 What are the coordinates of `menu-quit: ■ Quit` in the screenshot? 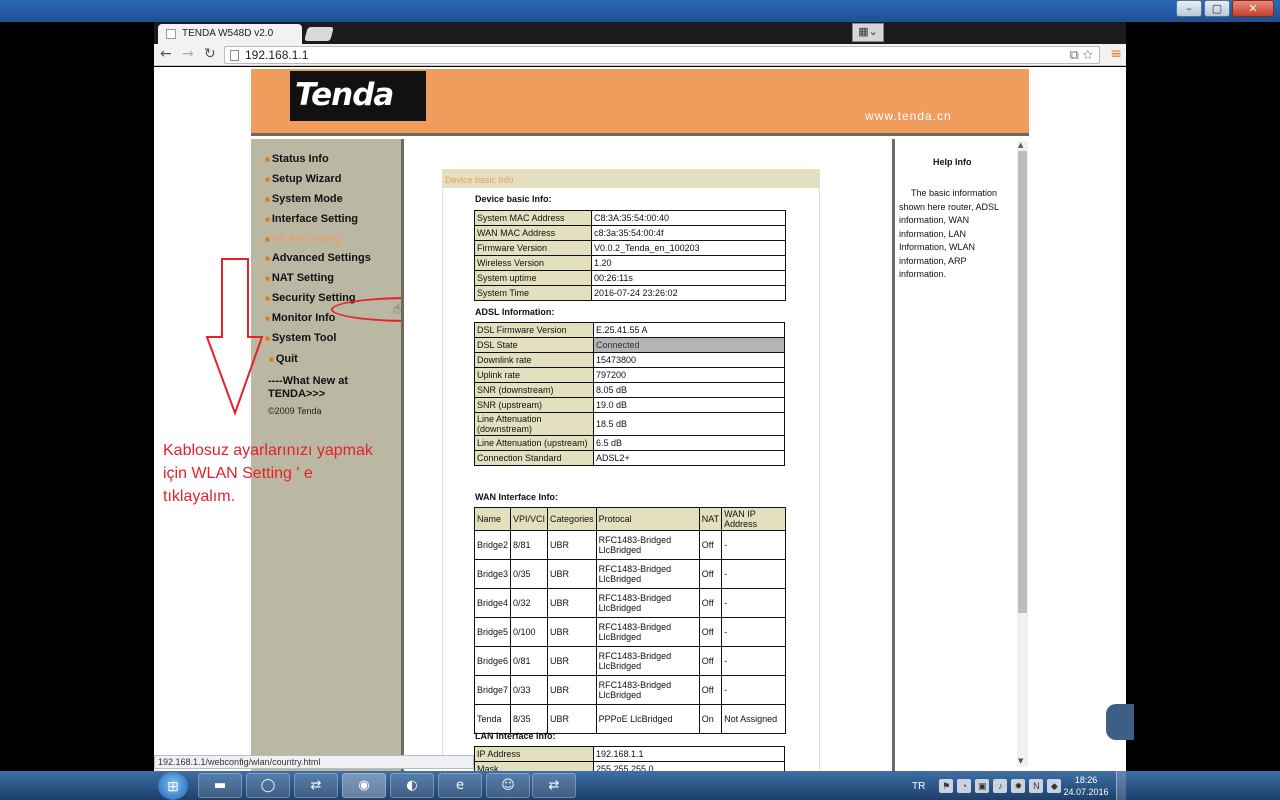 It's located at (283, 359).